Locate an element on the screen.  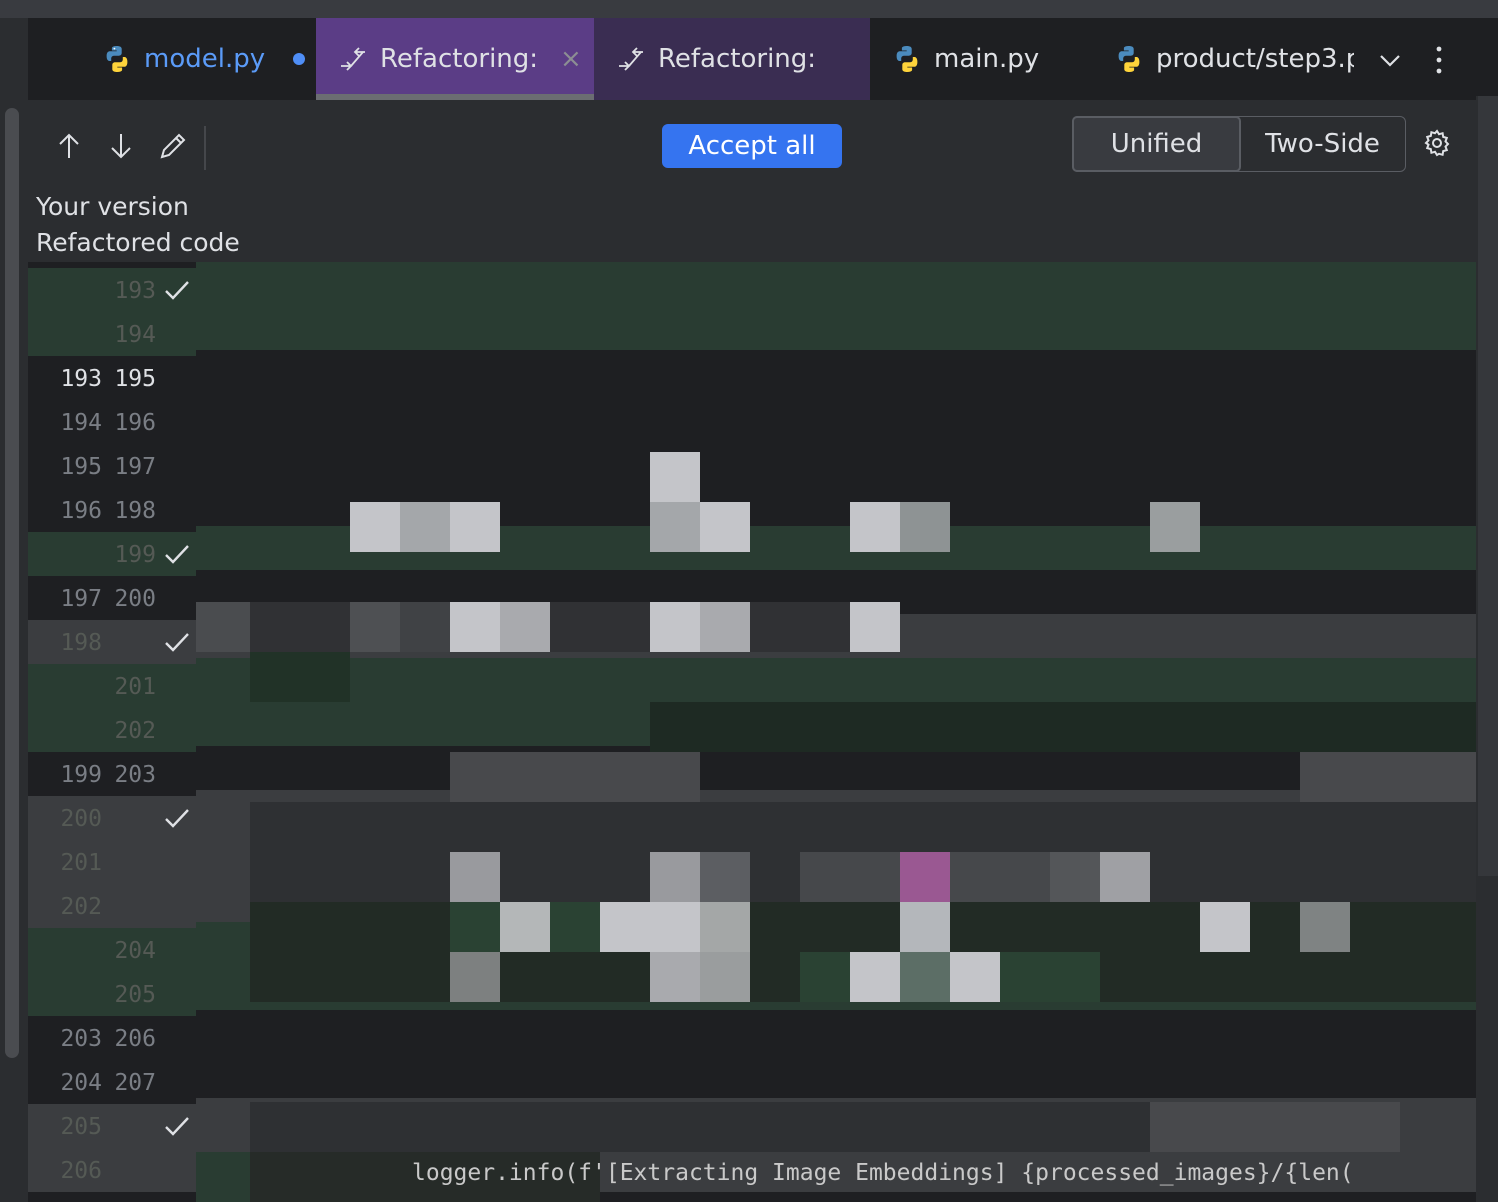
new-line-number: 196 is located at coordinates (135, 423).